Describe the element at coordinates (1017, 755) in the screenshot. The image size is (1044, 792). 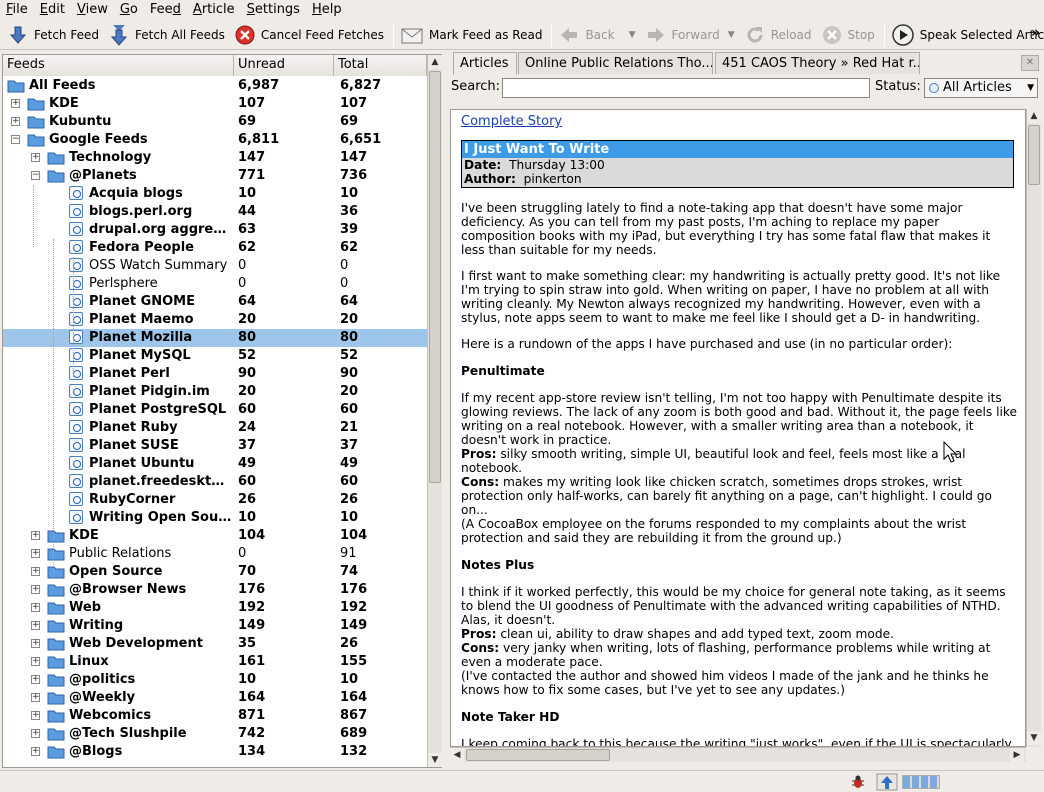
I see `scroll-right-icon: ▶` at that location.